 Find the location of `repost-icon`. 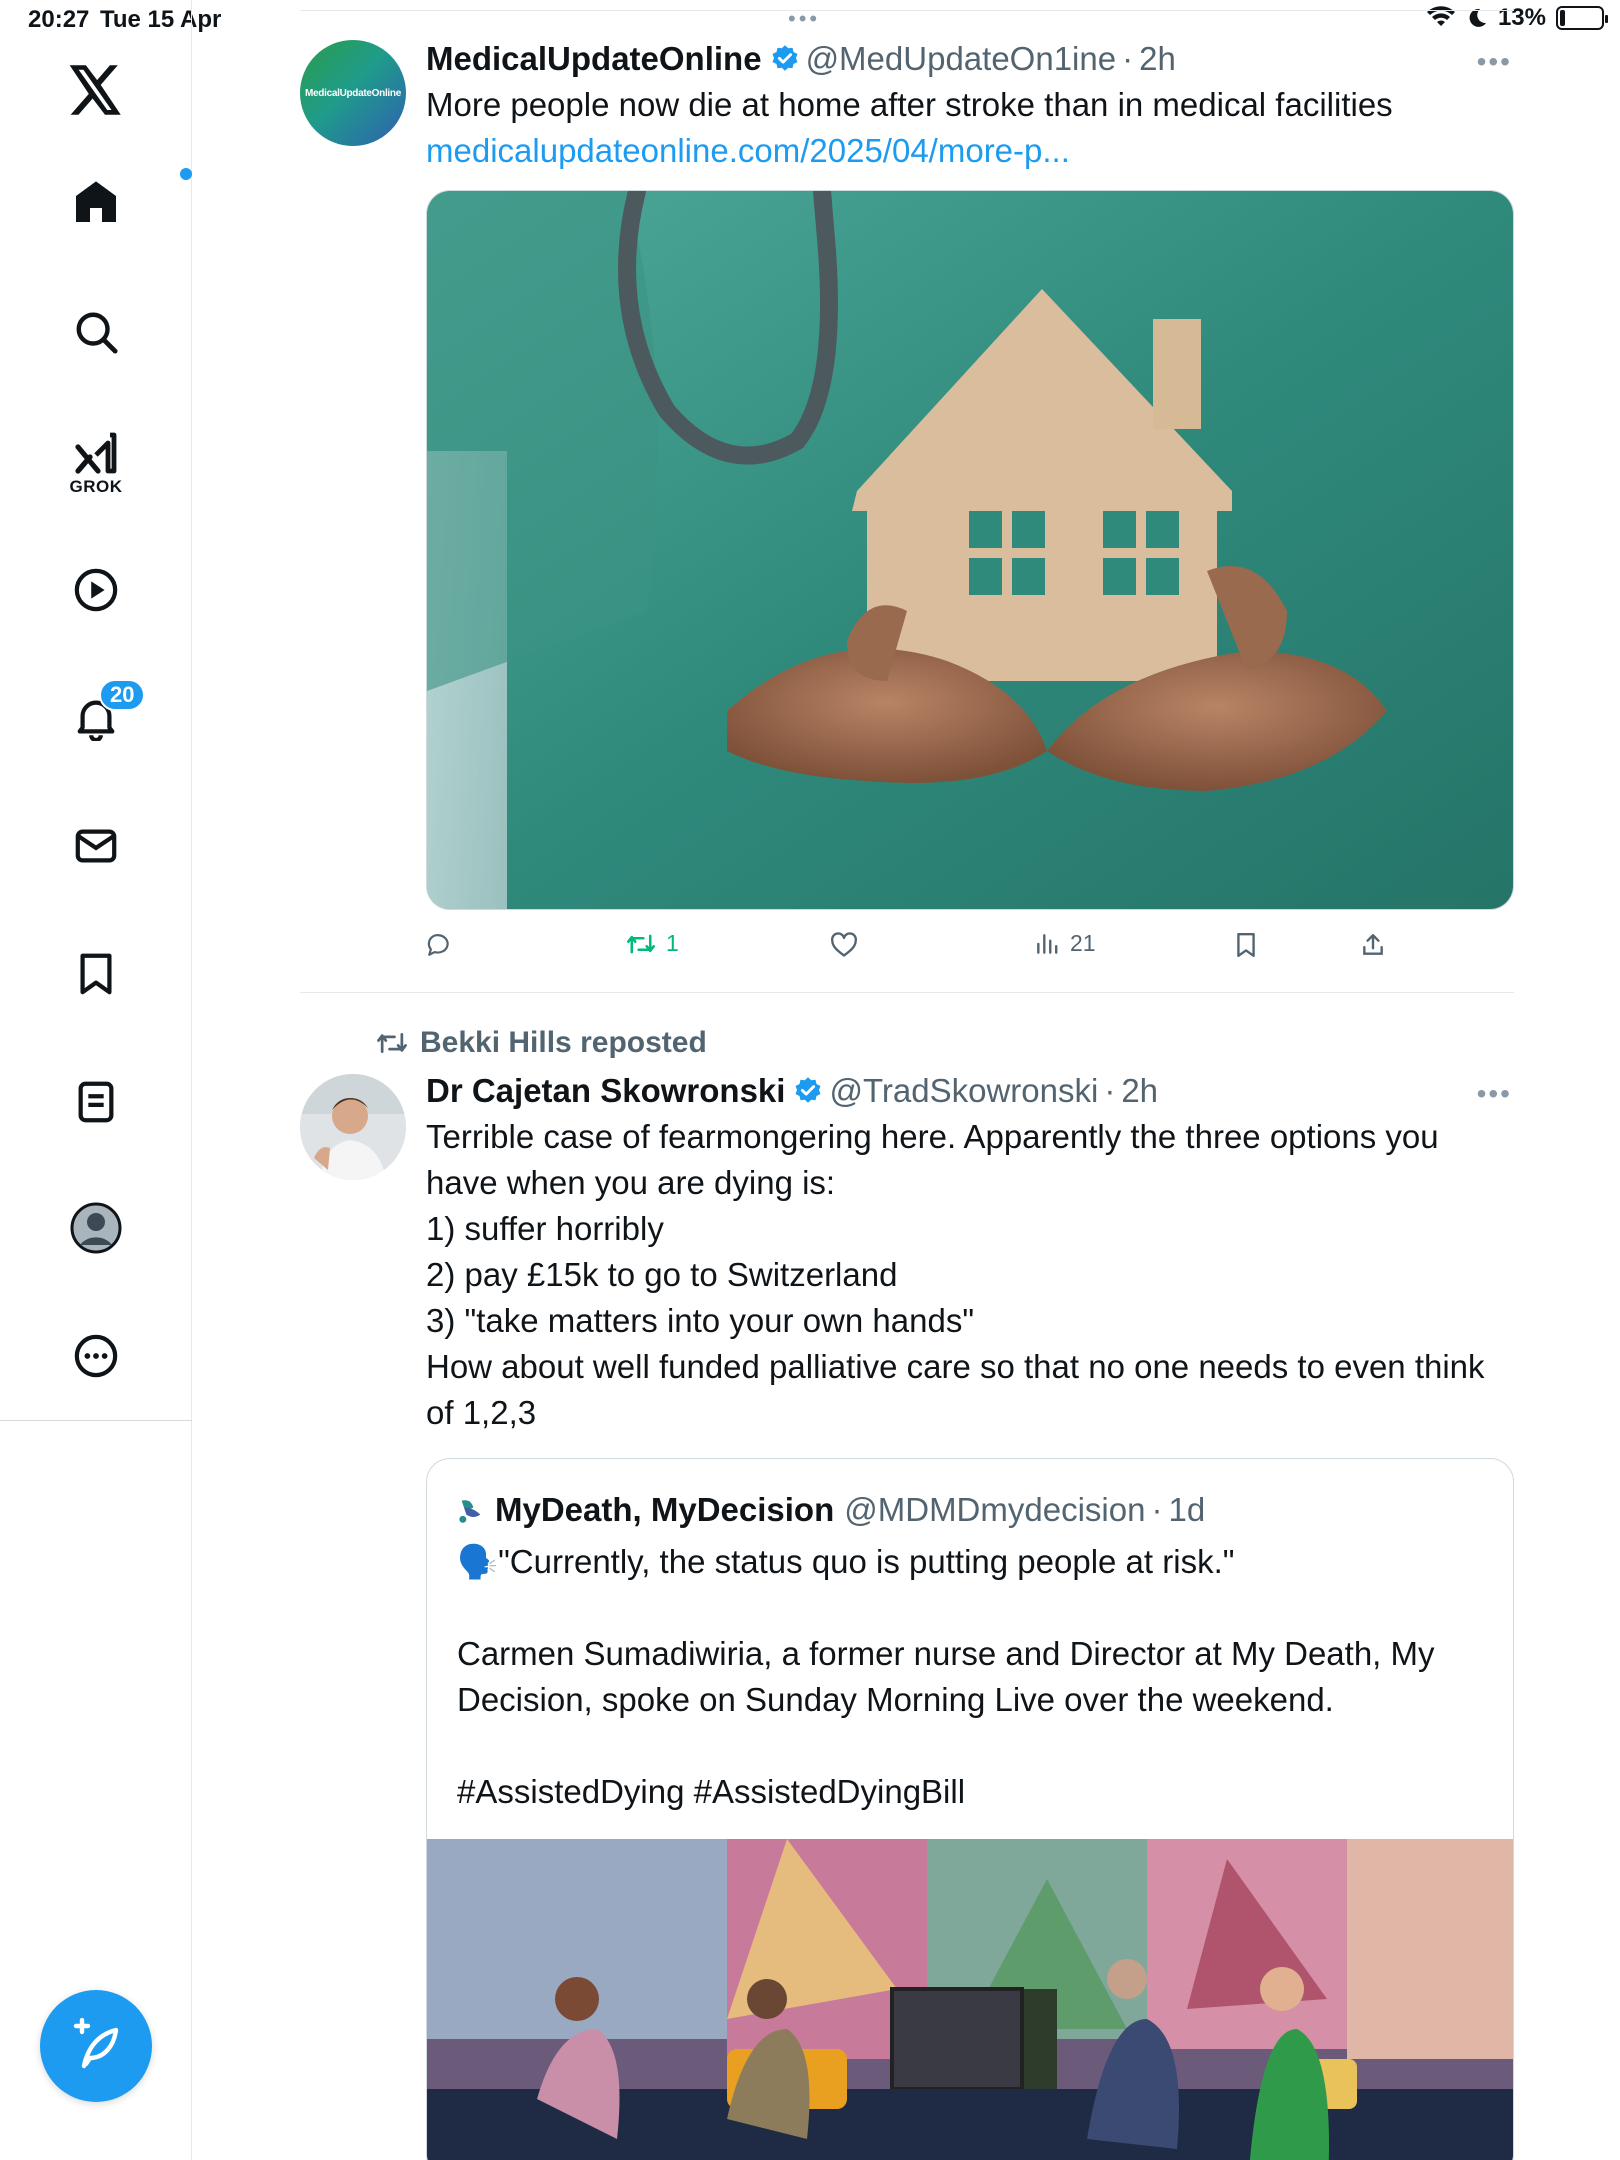

repost-icon is located at coordinates (392, 1043).